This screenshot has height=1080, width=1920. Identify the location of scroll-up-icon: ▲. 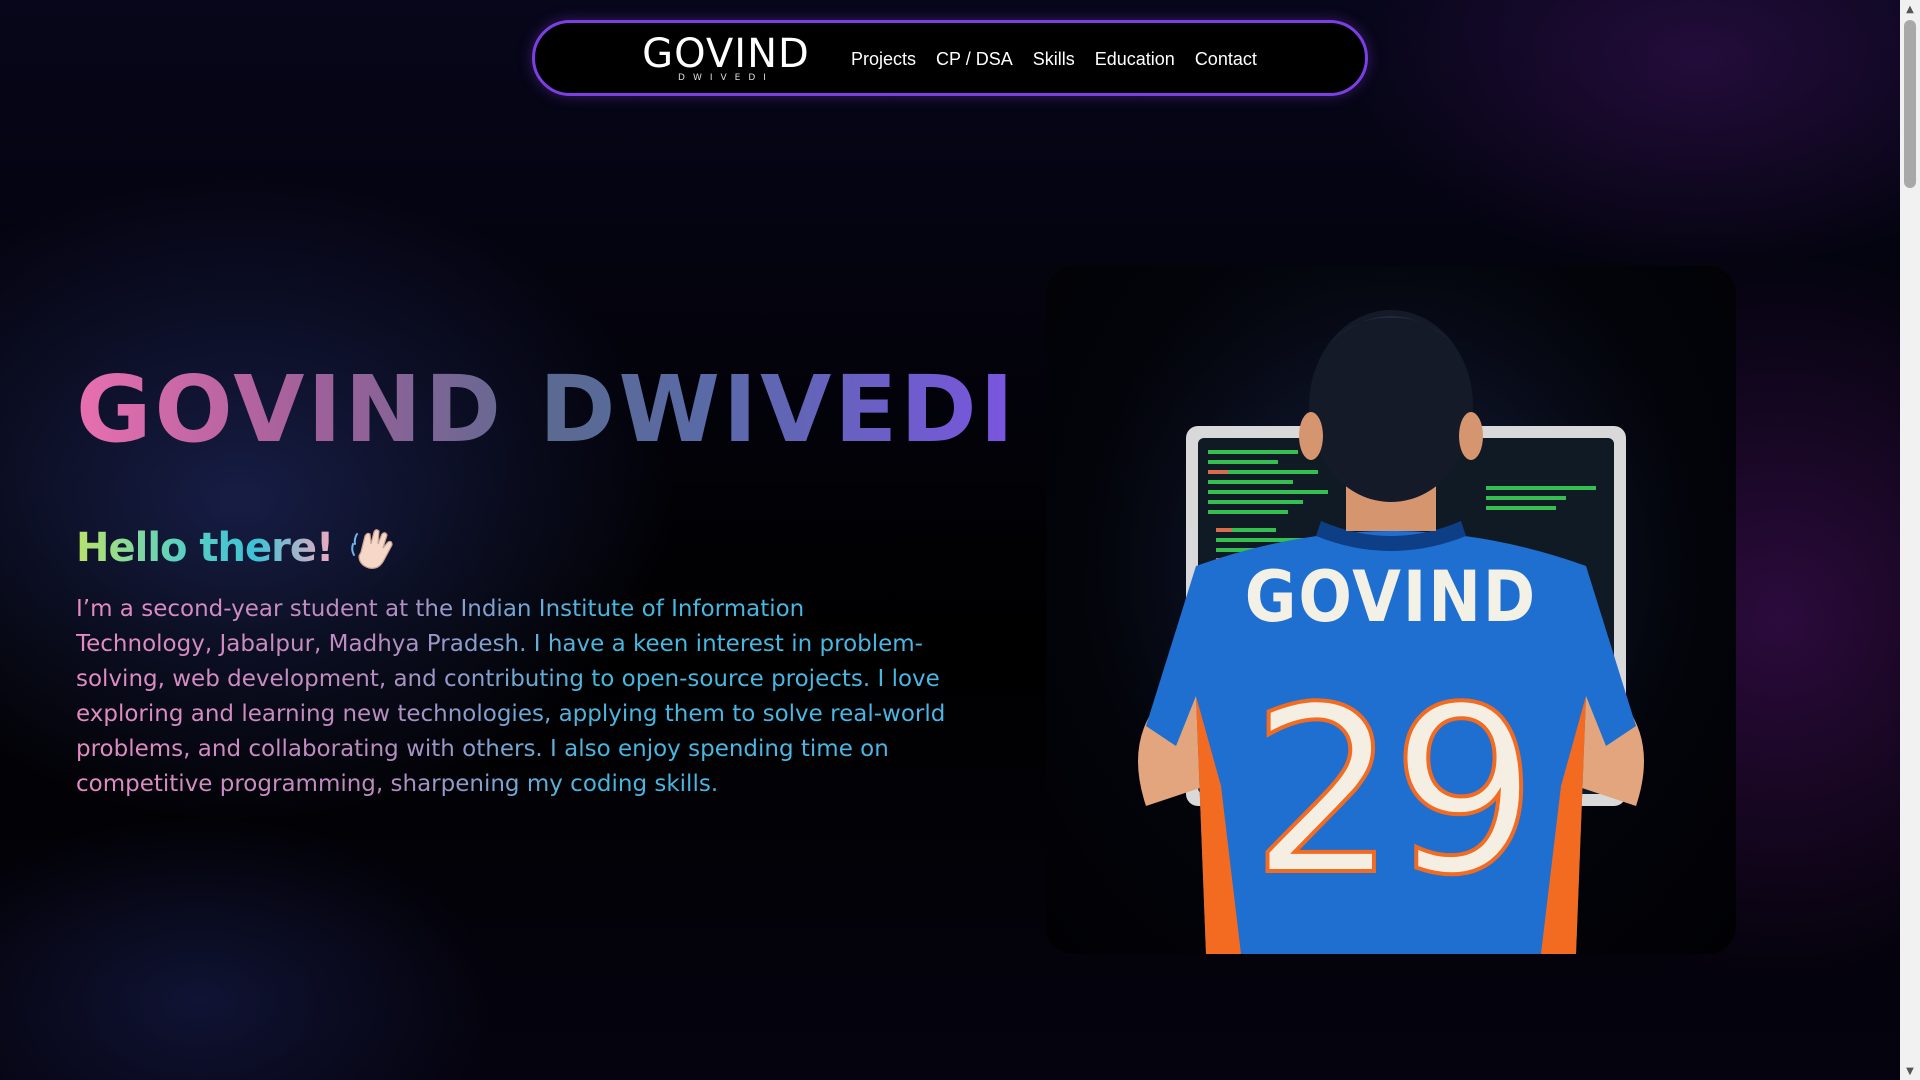
(1910, 9).